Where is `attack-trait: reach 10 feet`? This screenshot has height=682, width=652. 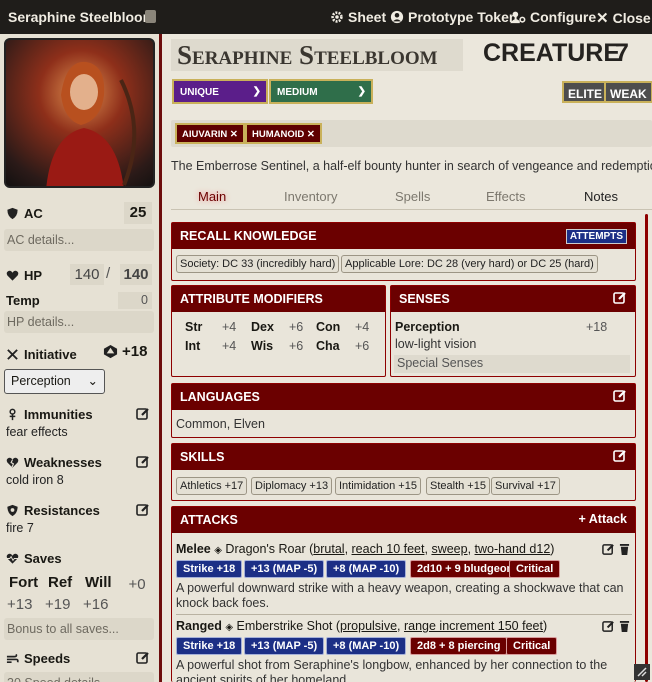 attack-trait: reach 10 feet is located at coordinates (388, 549).